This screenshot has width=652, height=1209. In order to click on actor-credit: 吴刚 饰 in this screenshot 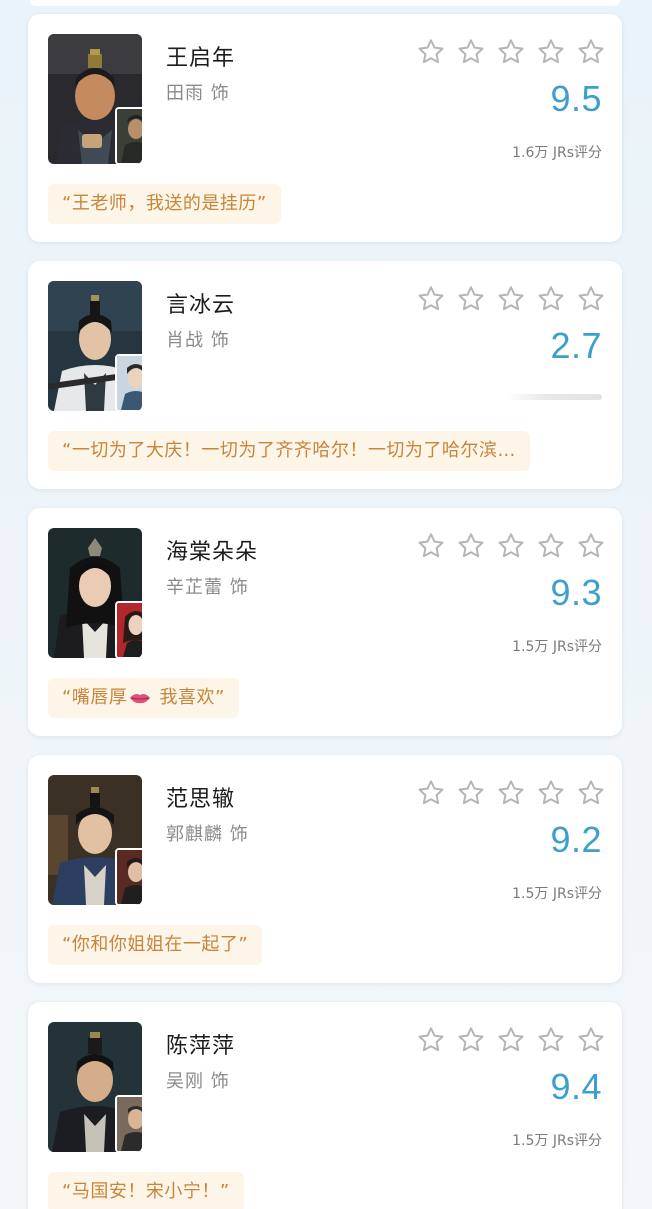, I will do `click(198, 1081)`.